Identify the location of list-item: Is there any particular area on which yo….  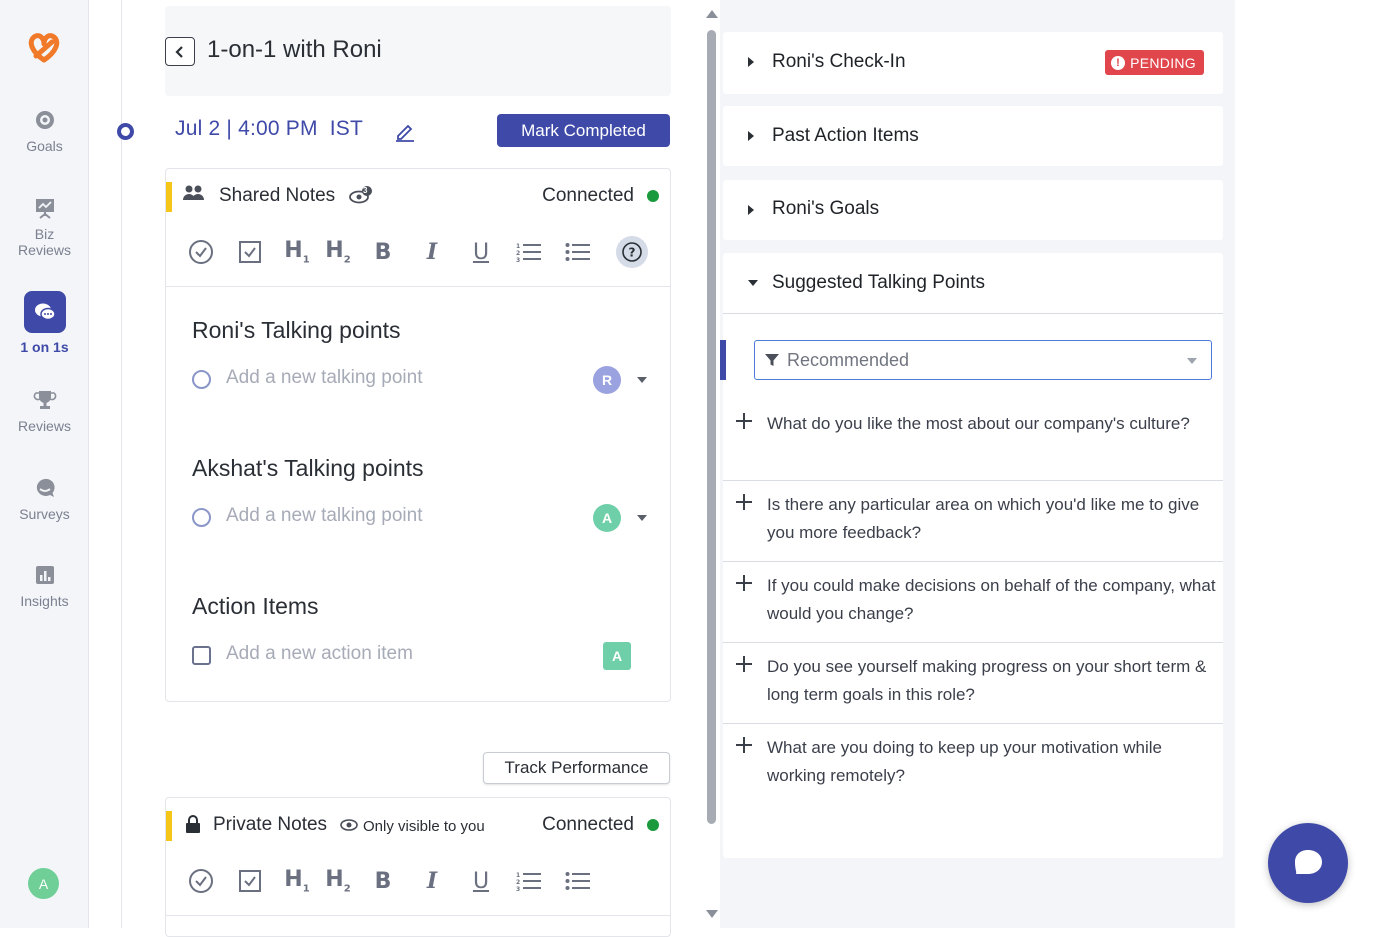
(973, 521).